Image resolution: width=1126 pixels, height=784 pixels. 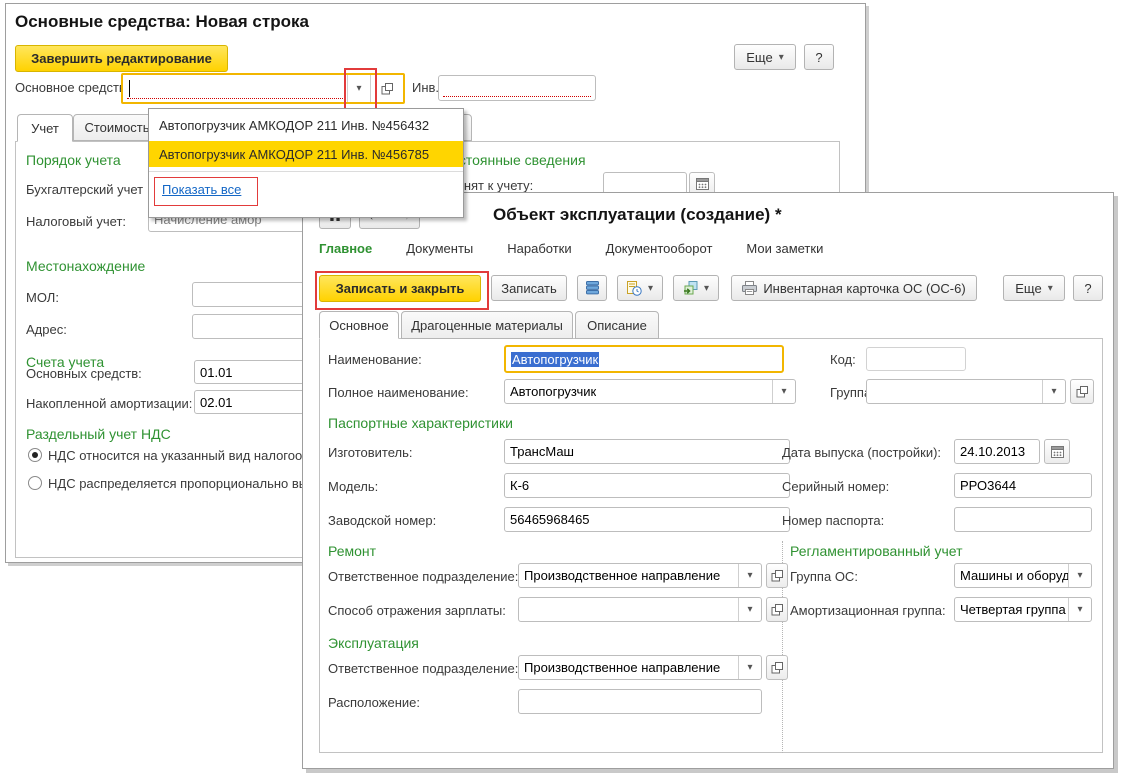 I want to click on exploit-dept-dropdown-button: ▾, so click(x=749, y=667).